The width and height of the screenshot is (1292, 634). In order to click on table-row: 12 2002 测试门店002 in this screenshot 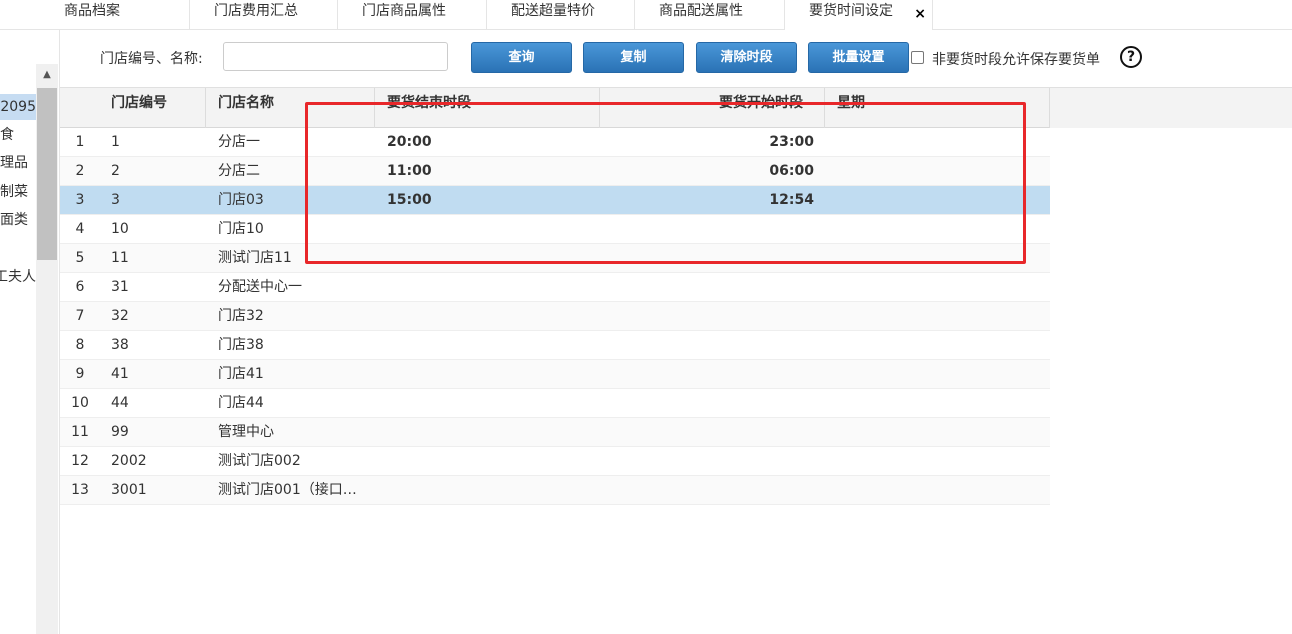, I will do `click(555, 461)`.